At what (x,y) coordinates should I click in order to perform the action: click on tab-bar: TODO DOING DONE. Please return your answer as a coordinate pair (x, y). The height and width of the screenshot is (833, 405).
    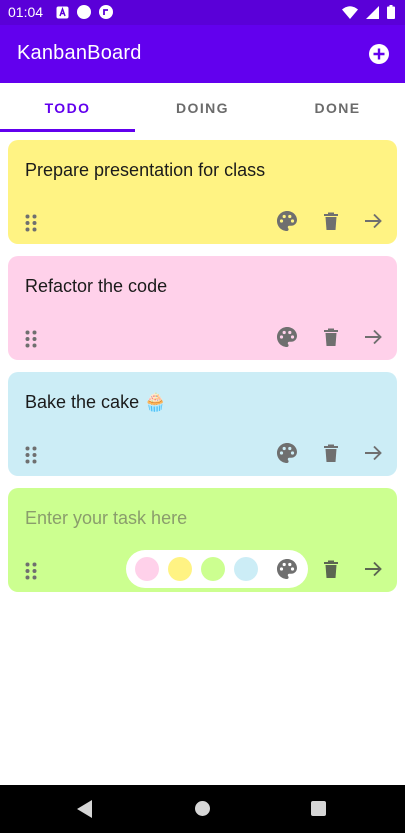
    Looking at the image, I should click on (202, 107).